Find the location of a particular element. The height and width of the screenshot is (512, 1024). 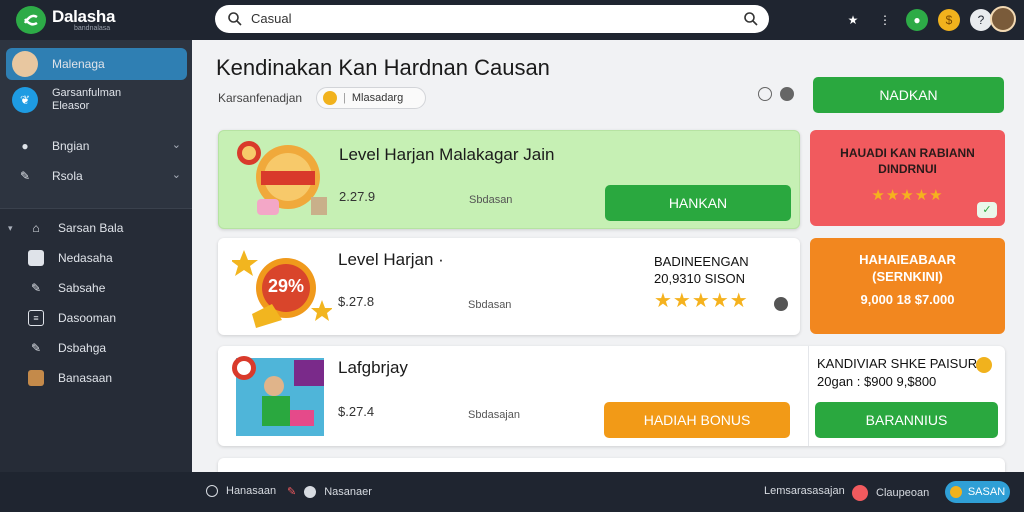

sidebar-item-label: Nedasaha is located at coordinates (85, 258).